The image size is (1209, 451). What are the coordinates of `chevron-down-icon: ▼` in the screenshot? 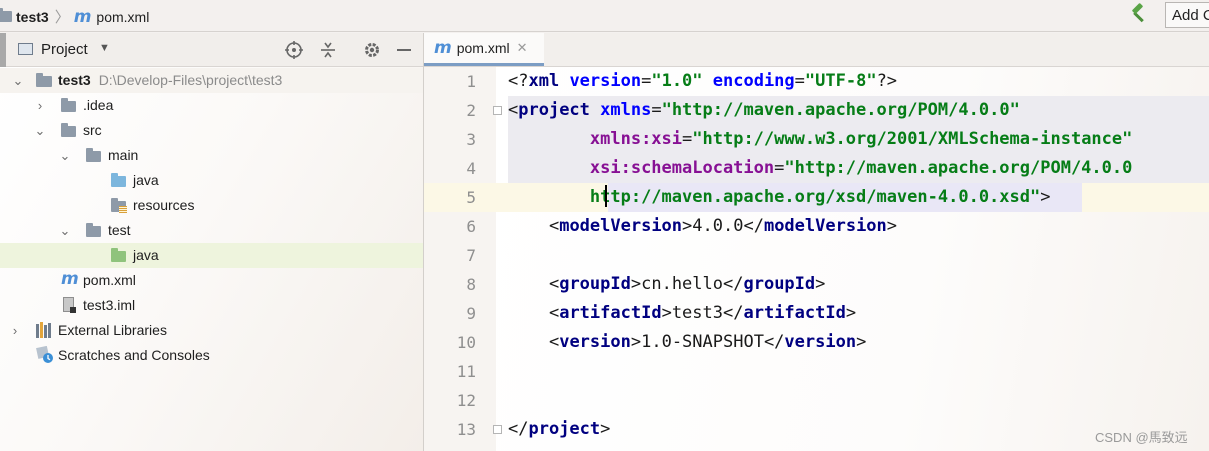 It's located at (104, 48).